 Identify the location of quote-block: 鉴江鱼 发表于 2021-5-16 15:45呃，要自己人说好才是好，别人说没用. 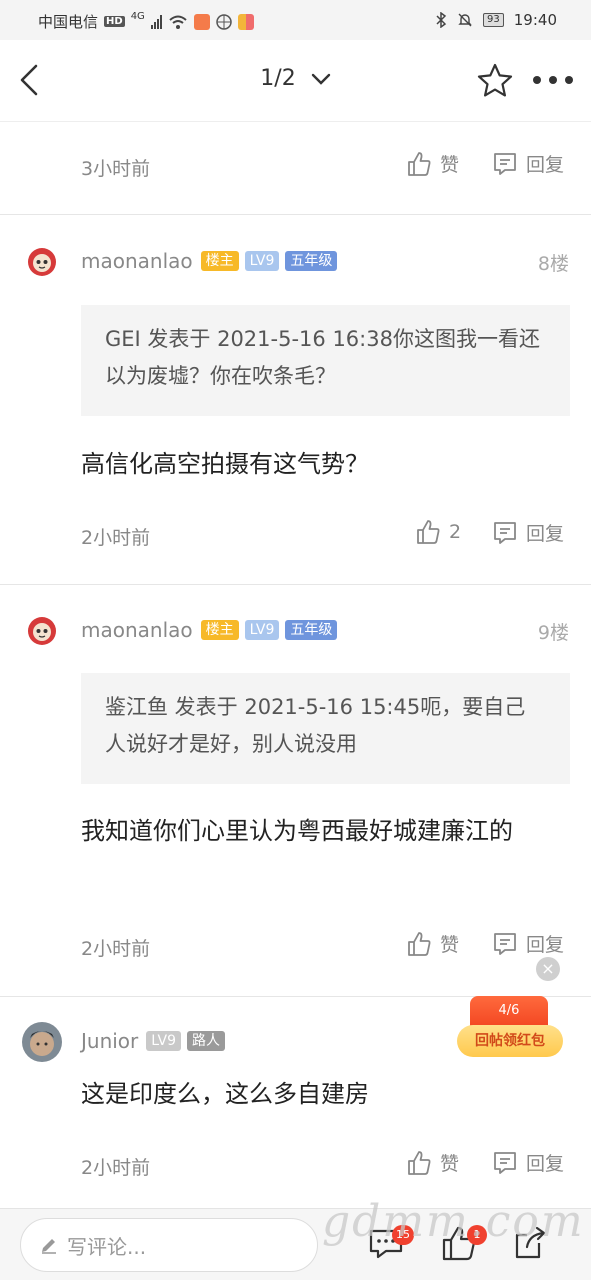
(325, 728).